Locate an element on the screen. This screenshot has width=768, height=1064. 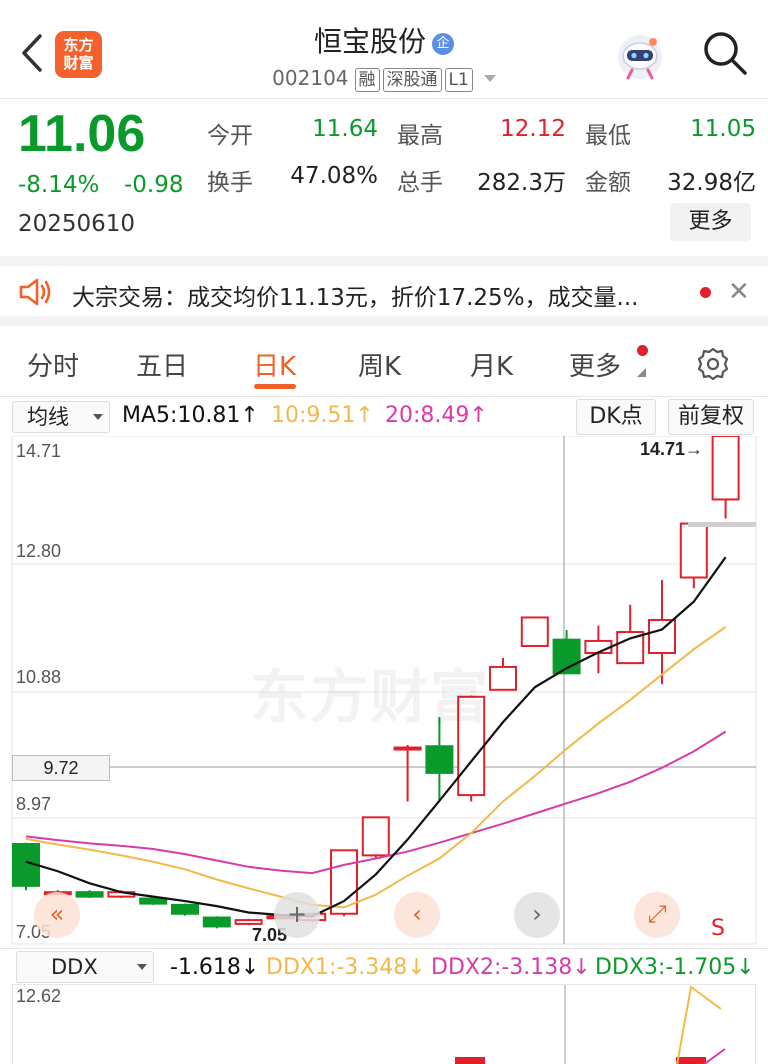
ddx-y-label: 12.62 is located at coordinates (39, 996).